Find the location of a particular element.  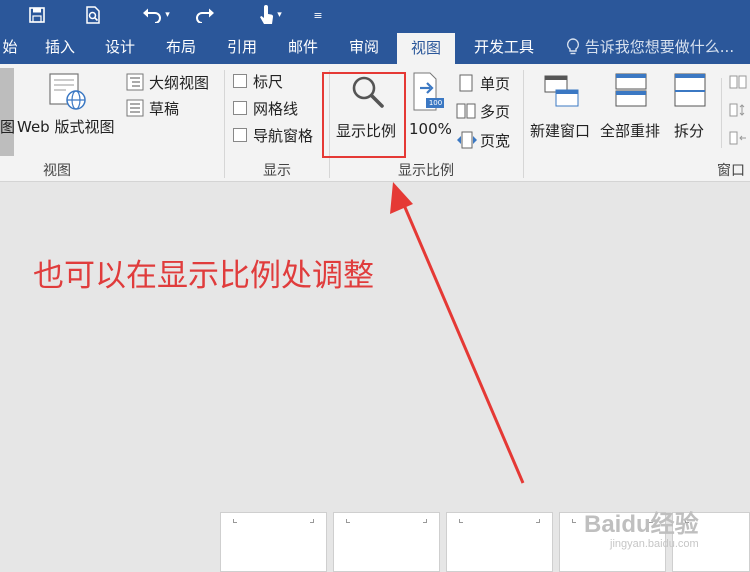

print-layout-label: 图 is located at coordinates (8, 127).